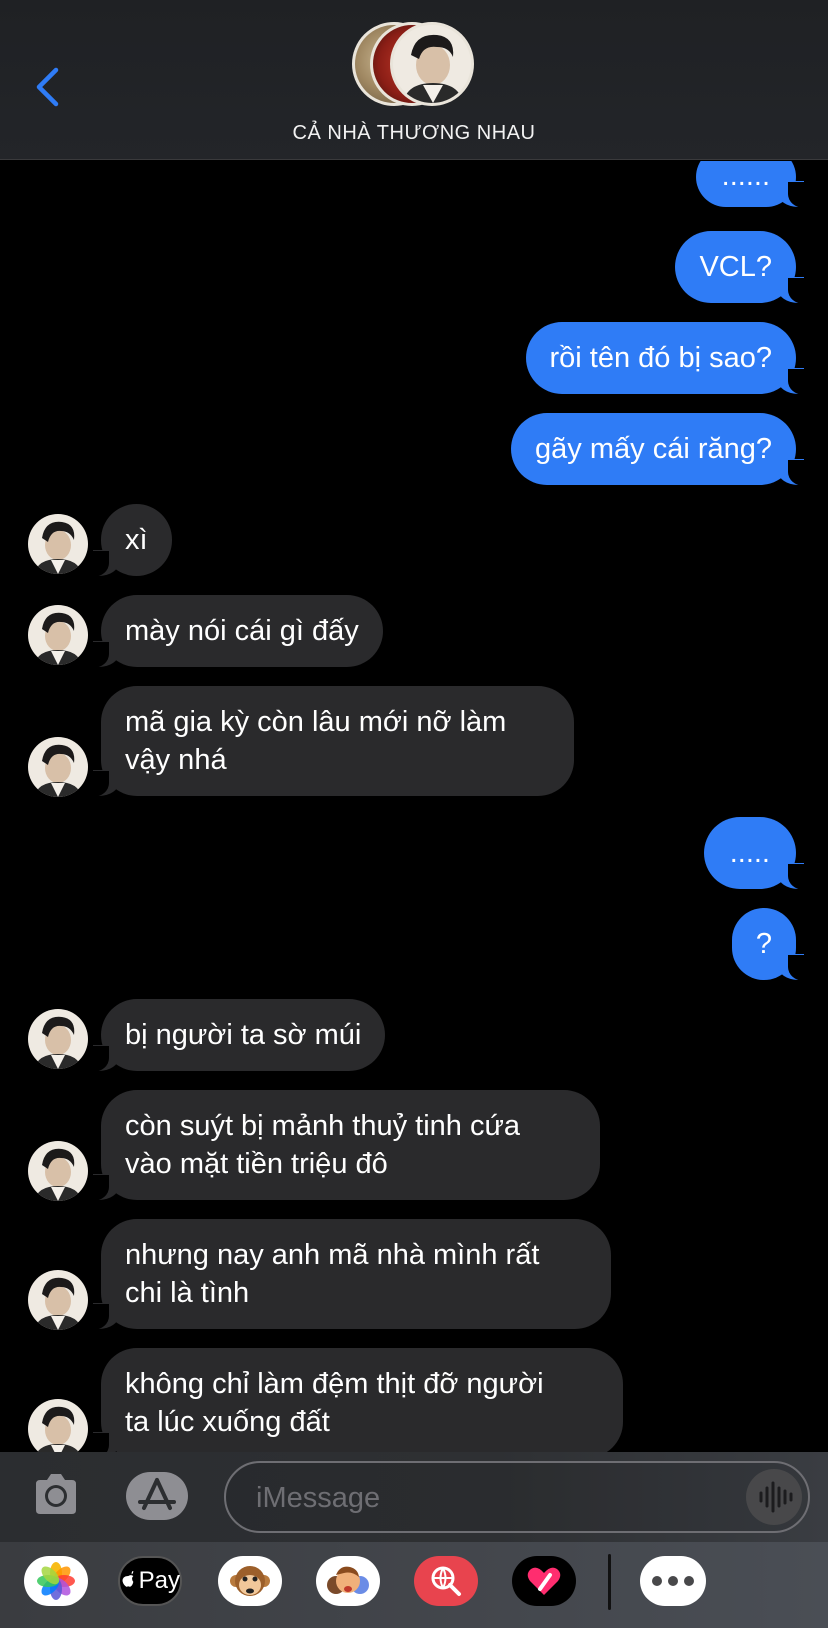  What do you see at coordinates (227, 1422) in the screenshot?
I see `message-text-line: ta lúc xuống đất` at bounding box center [227, 1422].